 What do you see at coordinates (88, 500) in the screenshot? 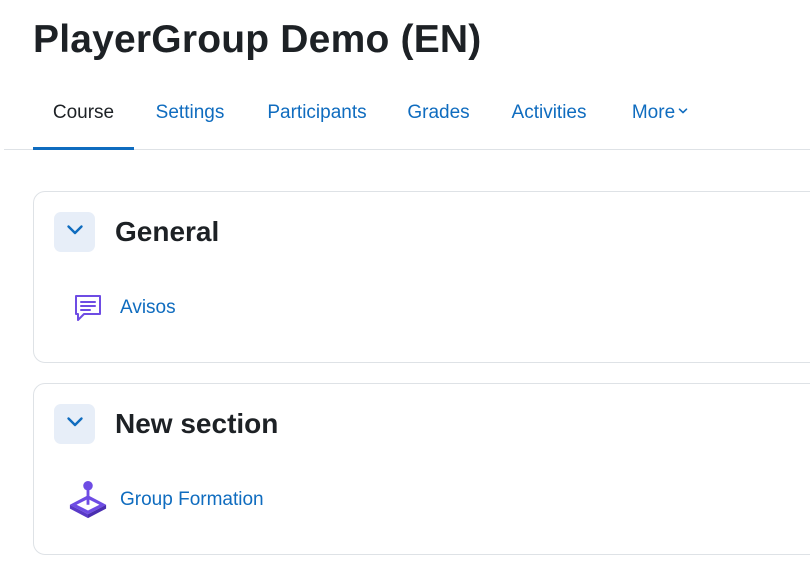
I see `joystick-icon` at bounding box center [88, 500].